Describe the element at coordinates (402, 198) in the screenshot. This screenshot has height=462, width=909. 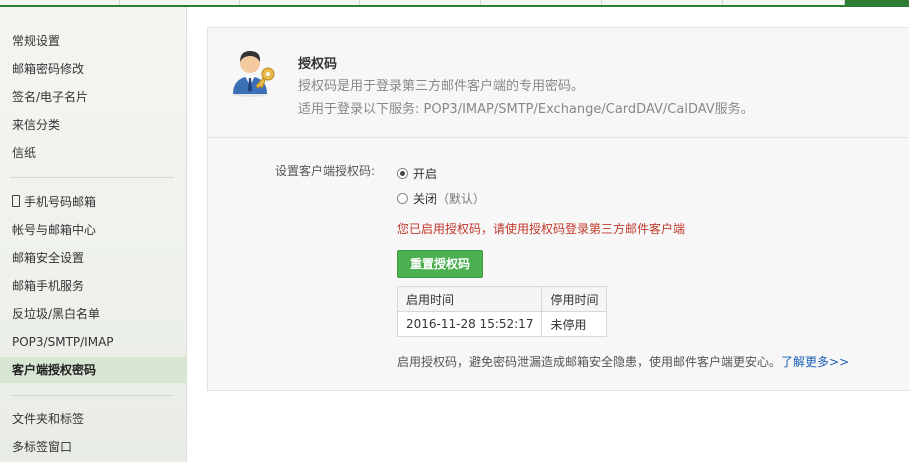
I see `radio-disable-control` at that location.